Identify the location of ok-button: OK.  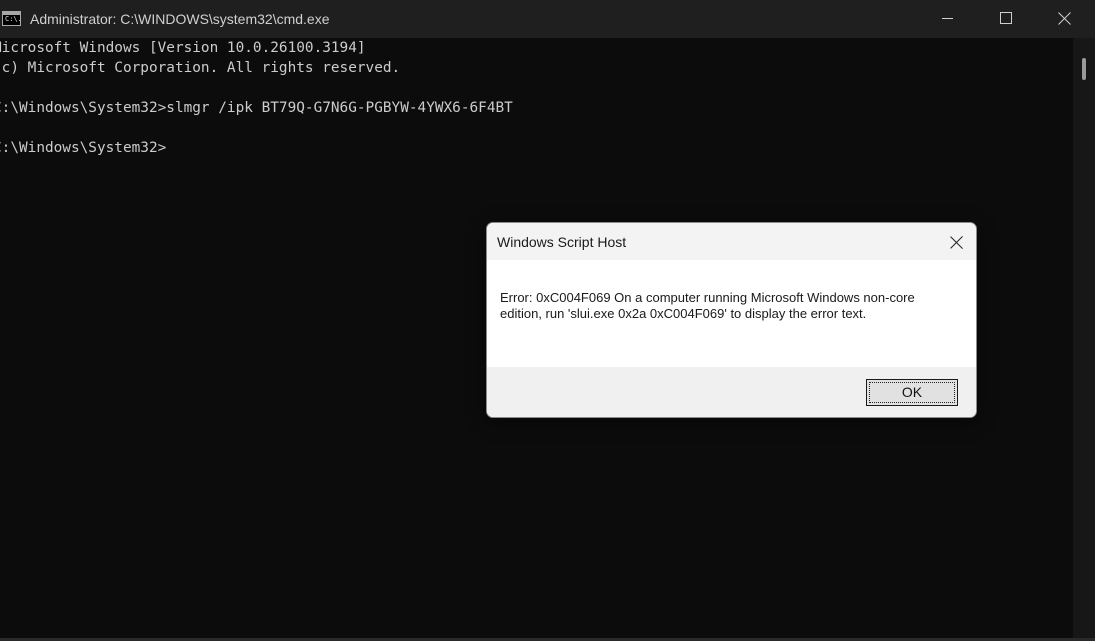
(912, 392).